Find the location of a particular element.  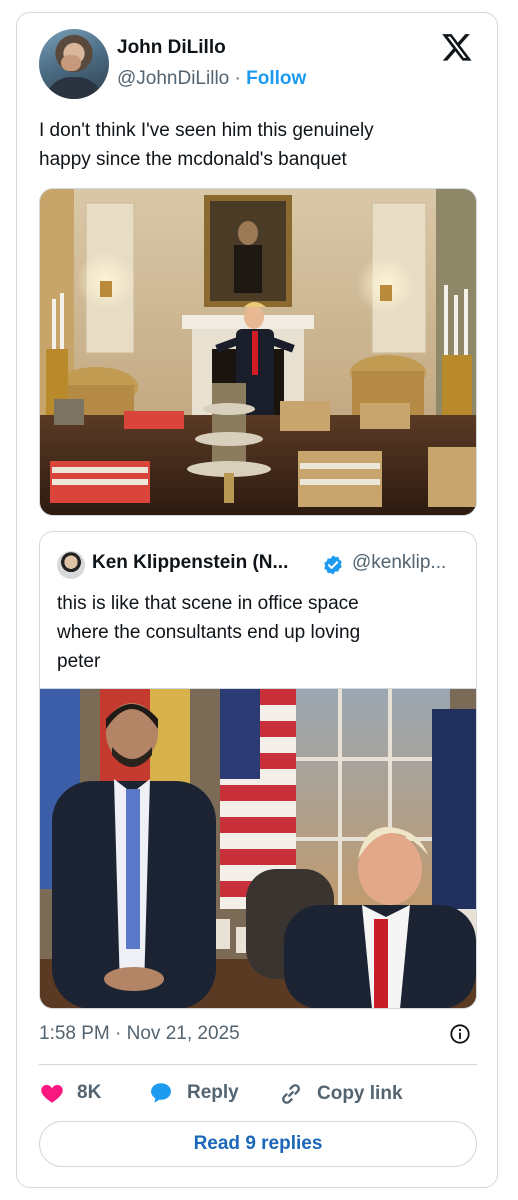

x-logo-icon is located at coordinates (457, 47).